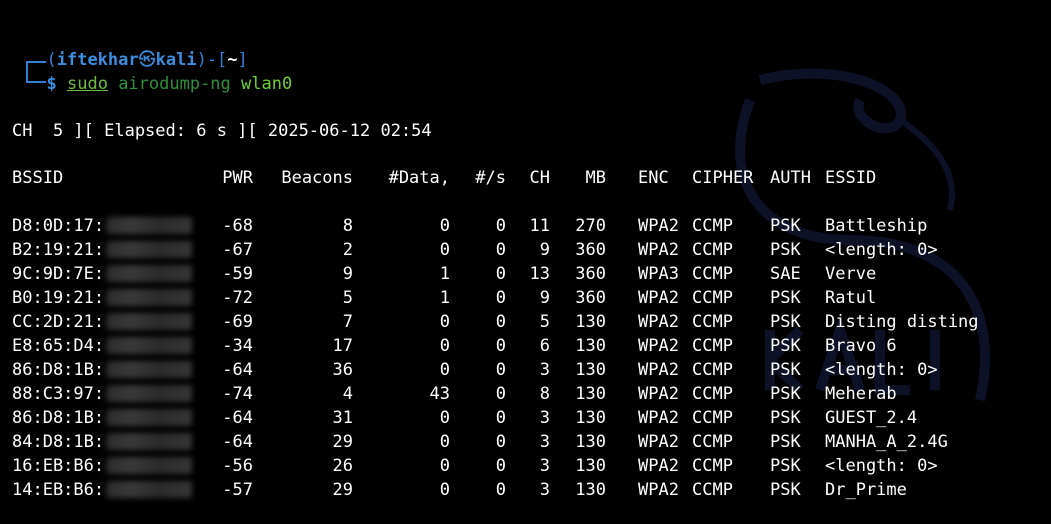  What do you see at coordinates (58, 418) in the screenshot?
I see `bssid-prefix: 86:D8:1B:` at bounding box center [58, 418].